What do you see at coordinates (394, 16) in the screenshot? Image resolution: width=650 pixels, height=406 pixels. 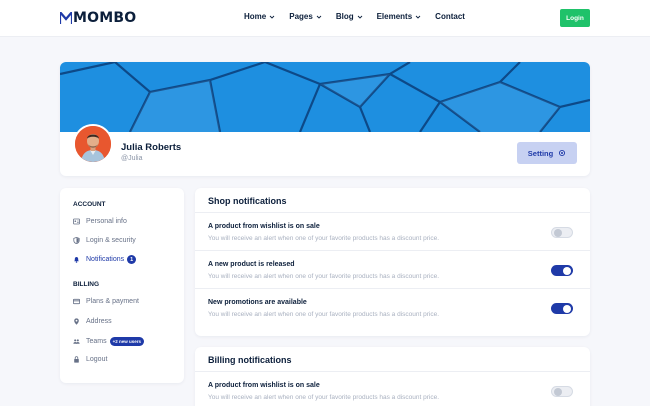 I see `nav-elements-label: Elements` at bounding box center [394, 16].